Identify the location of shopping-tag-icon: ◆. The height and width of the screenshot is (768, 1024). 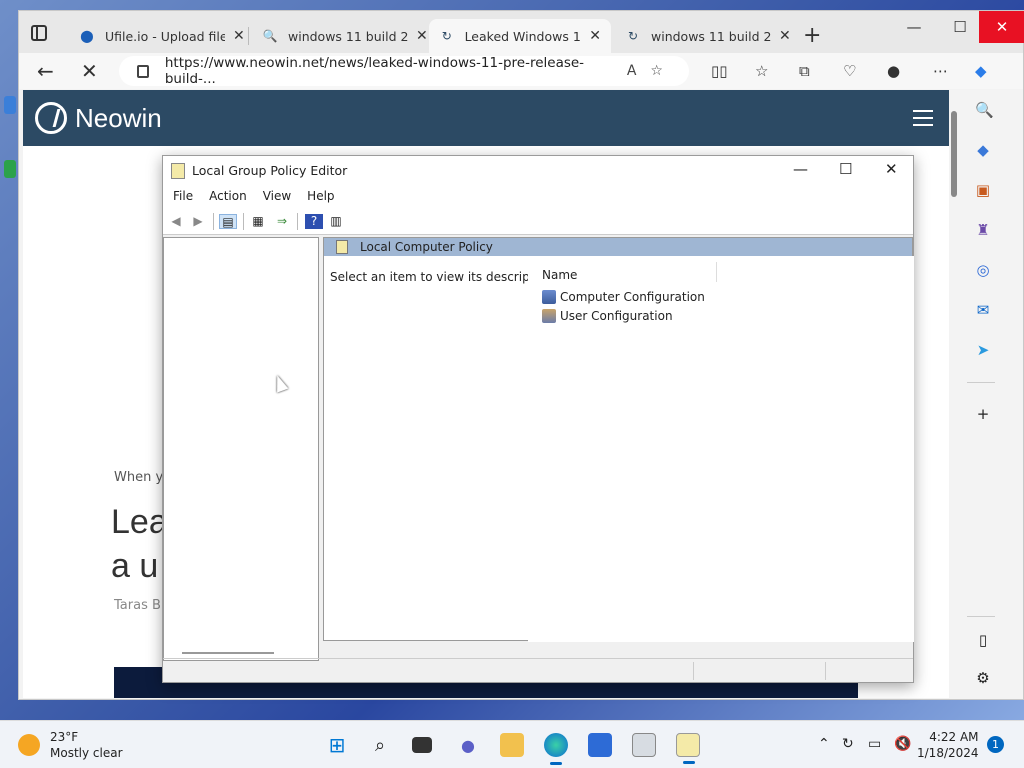
(983, 150).